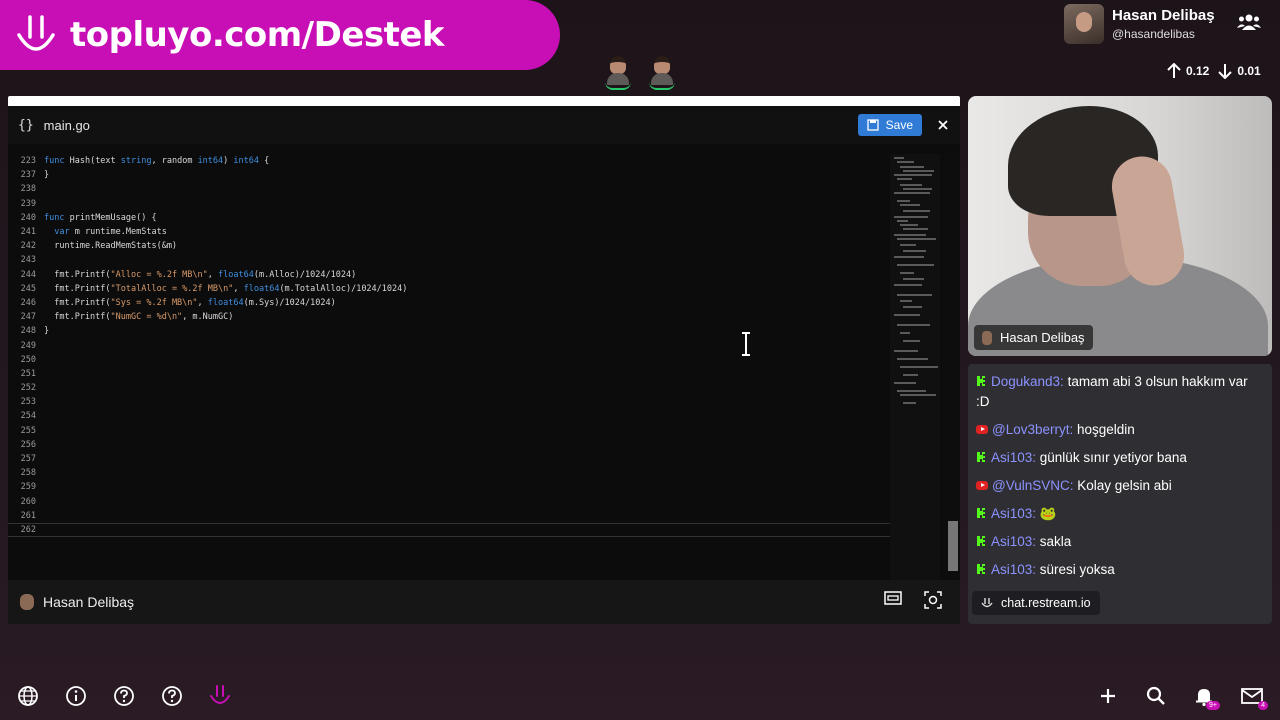 This screenshot has width=1280, height=720. Describe the element at coordinates (28, 430) in the screenshot. I see `line-number: 255` at that location.